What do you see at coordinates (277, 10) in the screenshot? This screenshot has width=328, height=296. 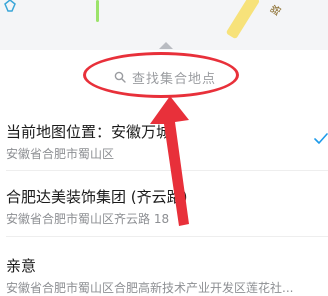 I see `map-road-label: 路` at bounding box center [277, 10].